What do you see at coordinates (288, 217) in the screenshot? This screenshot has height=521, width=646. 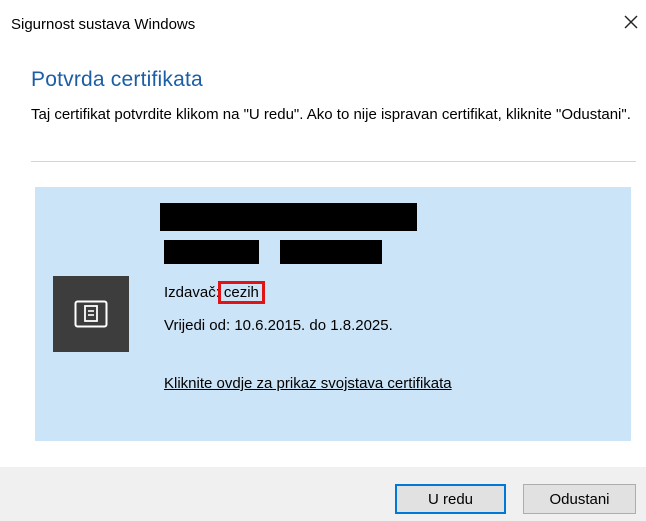 I see `redacted-subject-name` at bounding box center [288, 217].